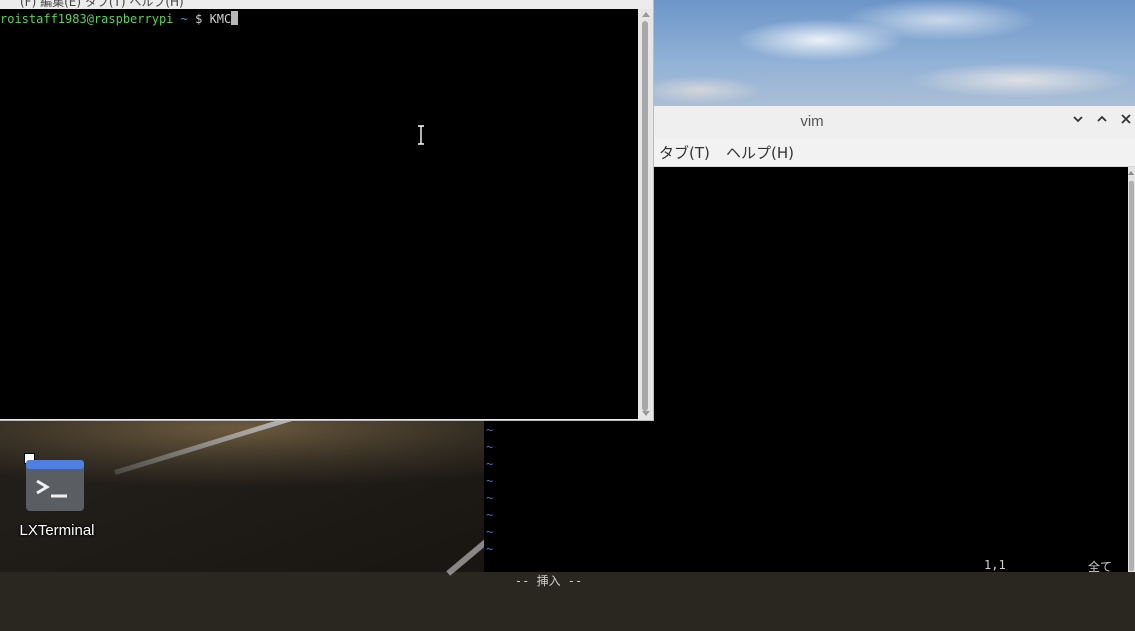 The image size is (1135, 631). I want to click on text-cursor, so click(235, 18).